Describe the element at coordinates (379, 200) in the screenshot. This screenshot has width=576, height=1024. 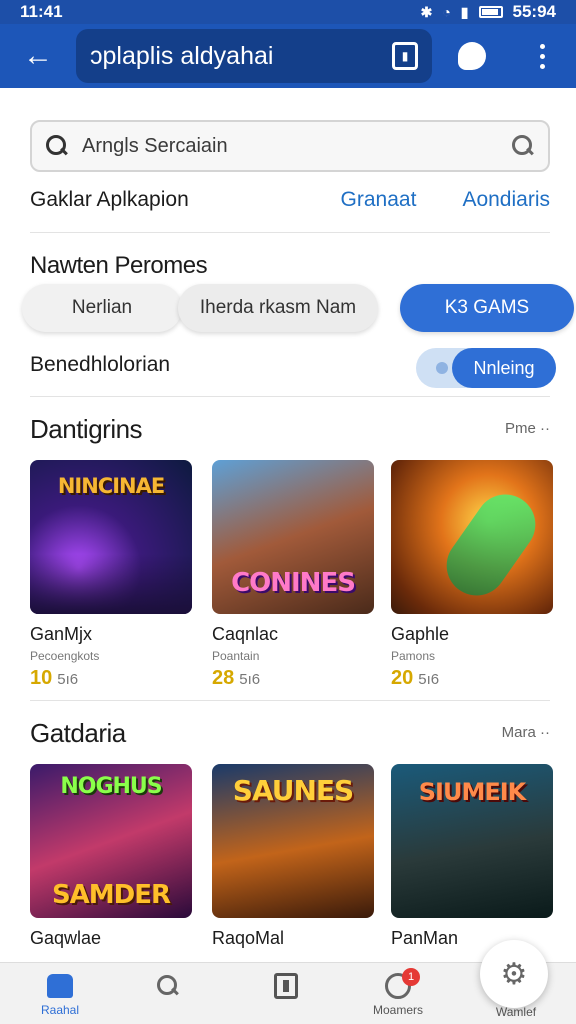
I see `filter-link-granaat: Granaat` at that location.